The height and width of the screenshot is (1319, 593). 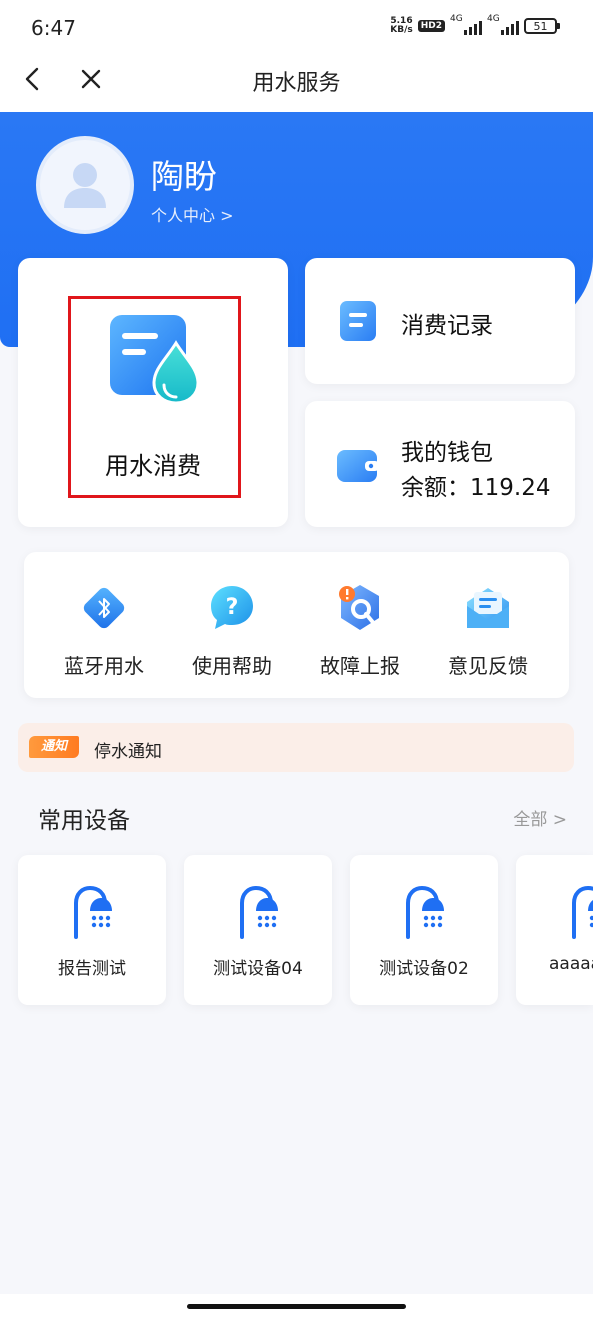 What do you see at coordinates (447, 326) in the screenshot?
I see `consumption-record-label: 消费记录` at bounding box center [447, 326].